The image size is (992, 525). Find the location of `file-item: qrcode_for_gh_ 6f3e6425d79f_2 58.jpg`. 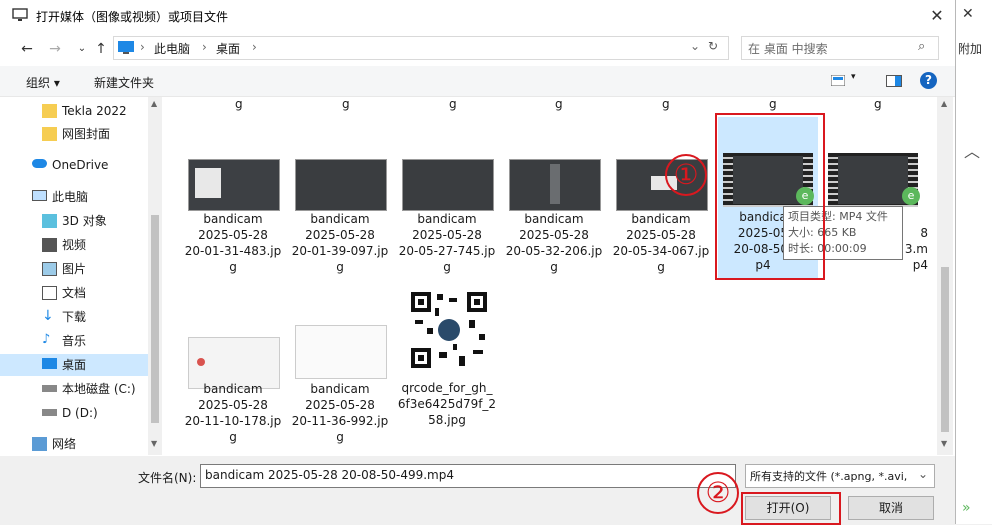

file-item: qrcode_for_gh_ 6f3e6425d79f_2 58.jpg is located at coordinates (450, 364).